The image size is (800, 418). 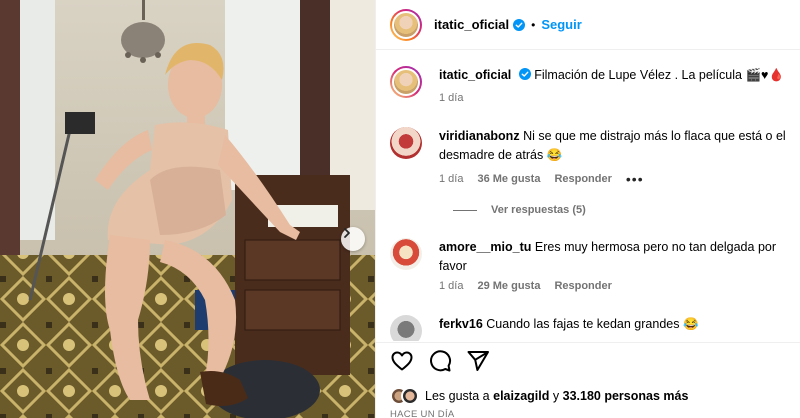 What do you see at coordinates (422, 413) in the screenshot?
I see `post-timestamp: HACE UN DÍA` at bounding box center [422, 413].